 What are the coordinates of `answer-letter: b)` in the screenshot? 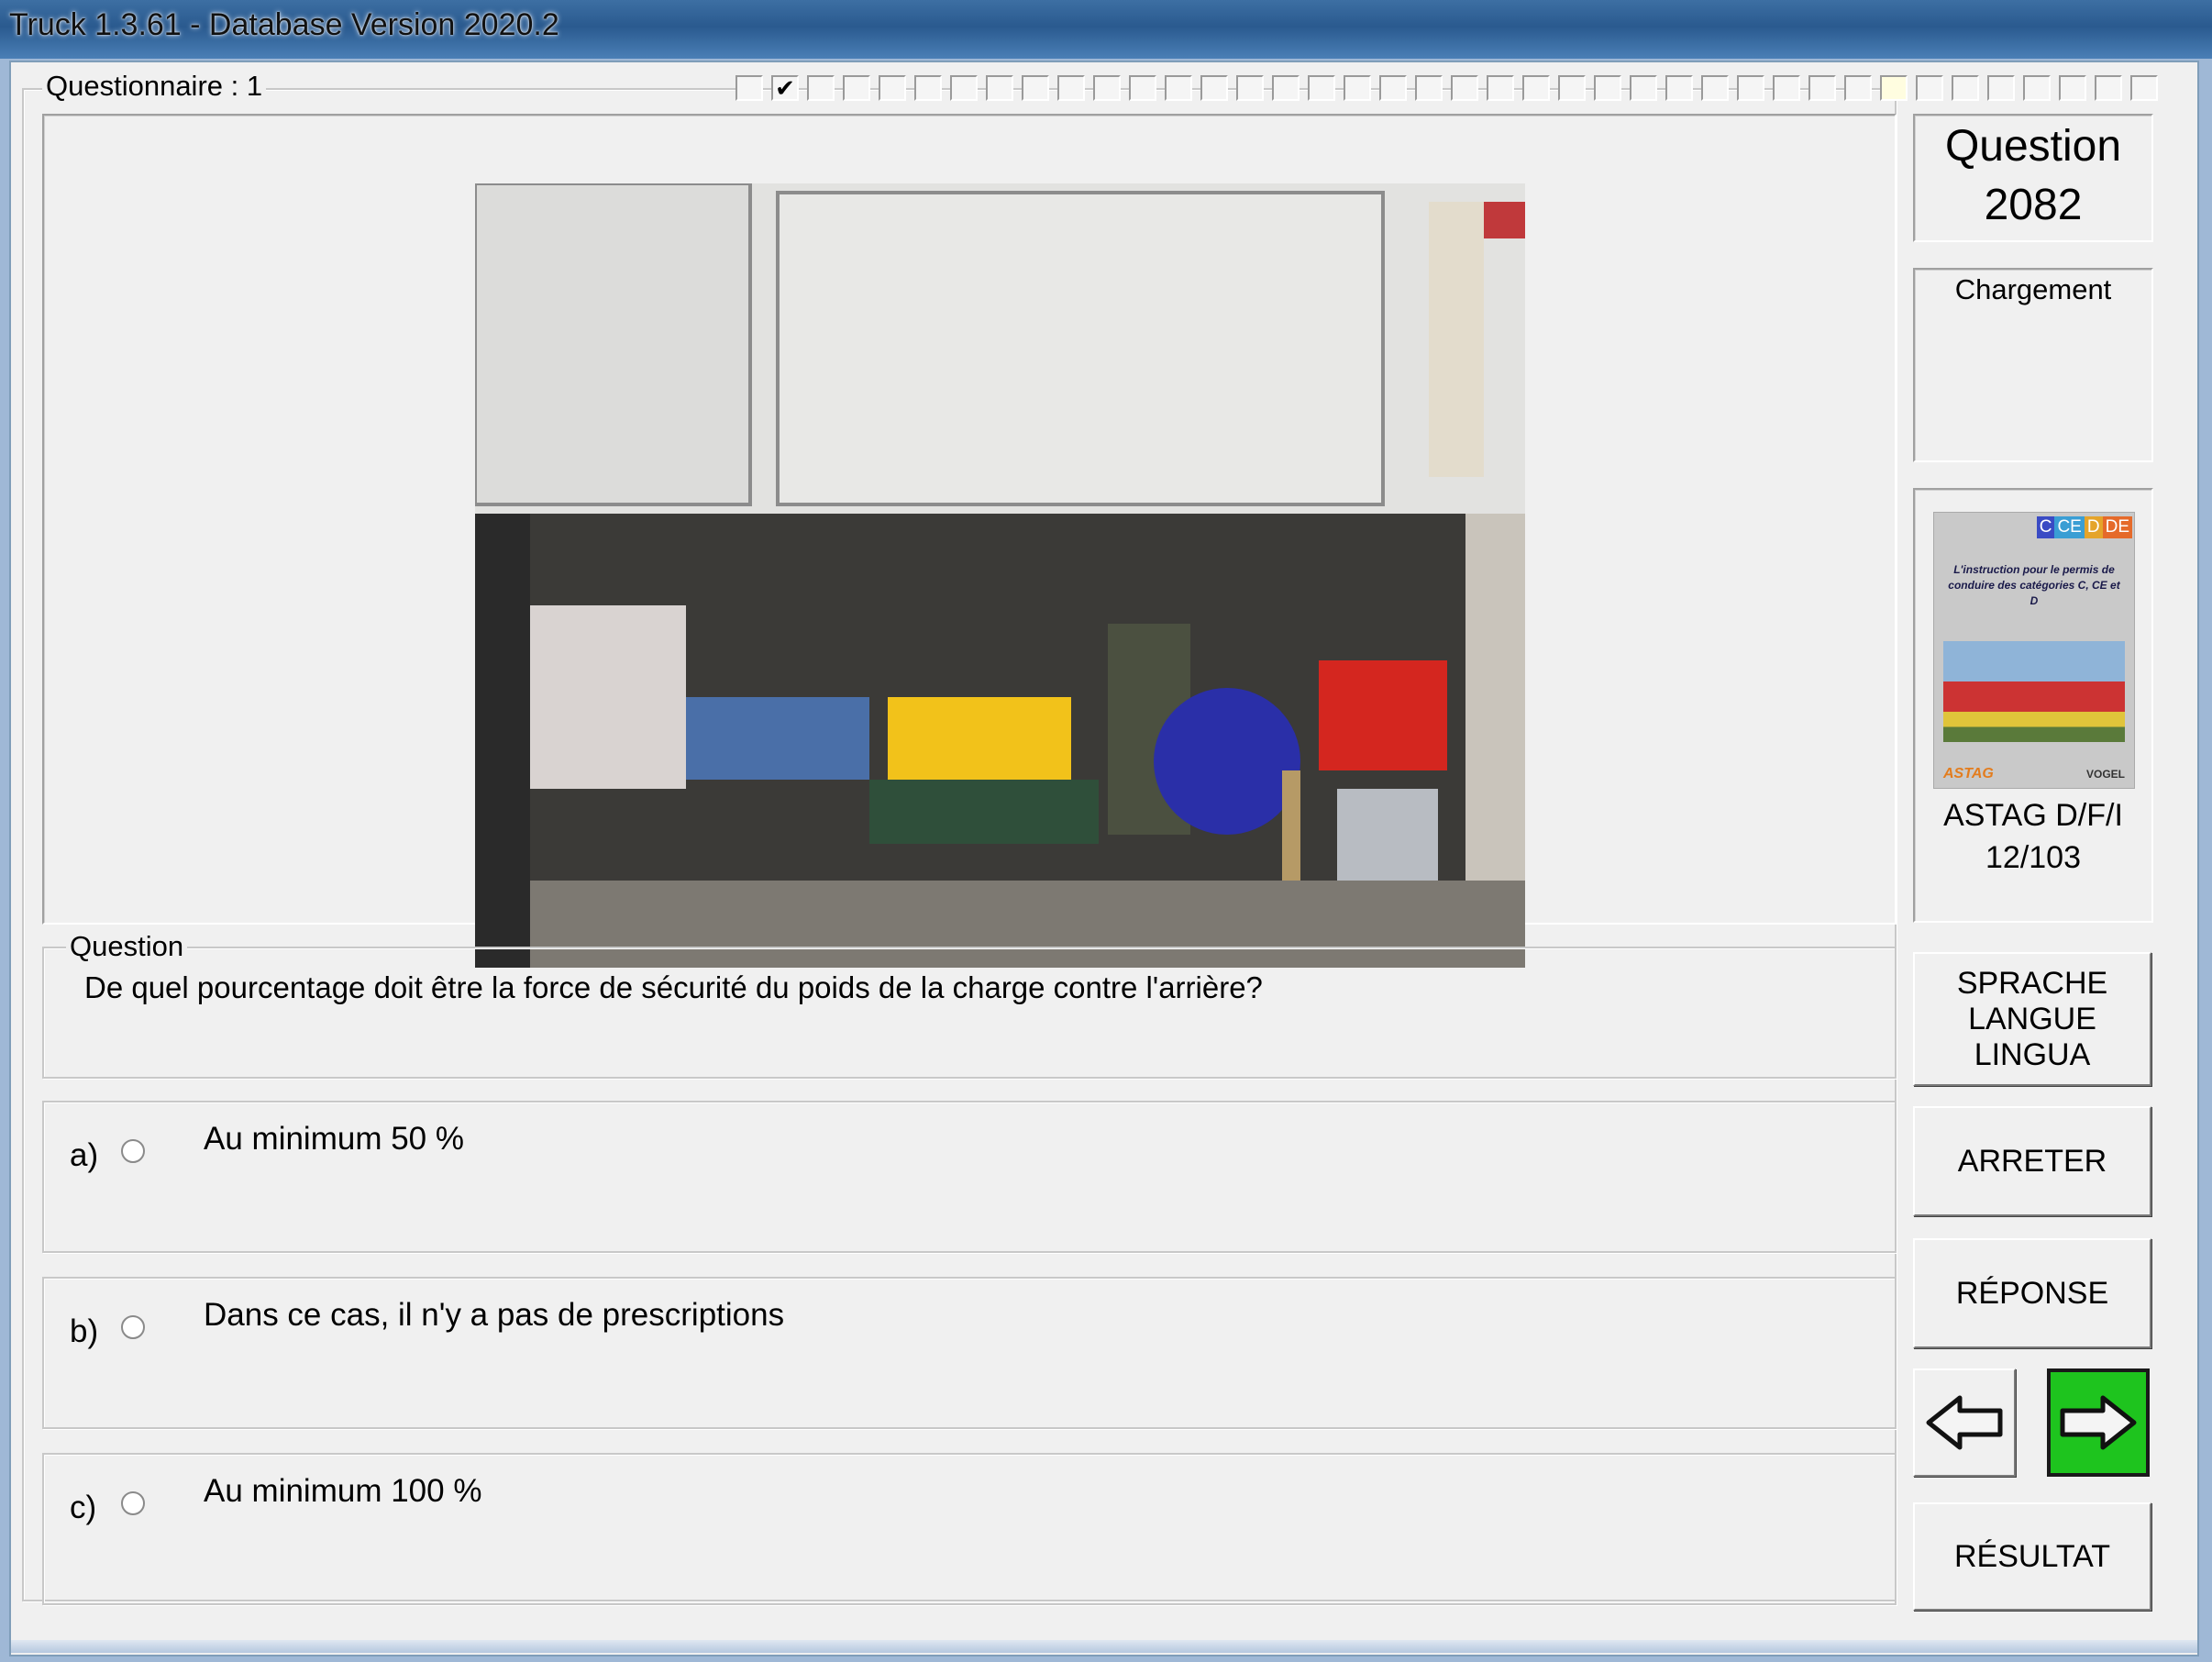 It's located at (84, 1331).